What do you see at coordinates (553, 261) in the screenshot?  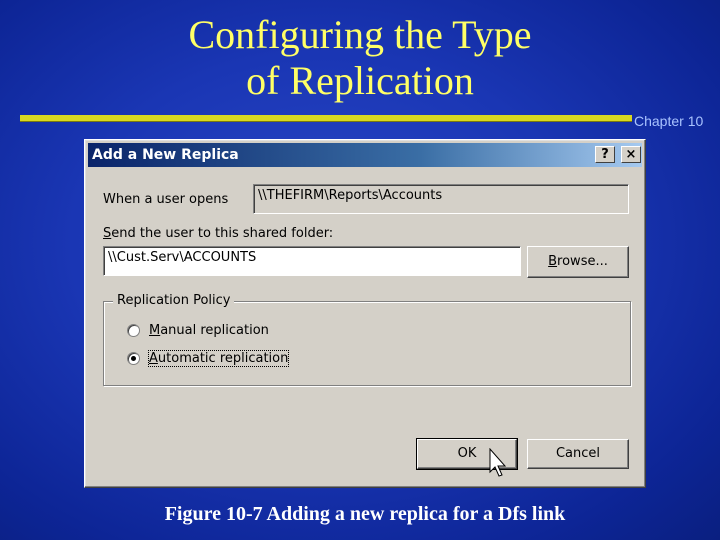 I see `browse-mnemonic: B` at bounding box center [553, 261].